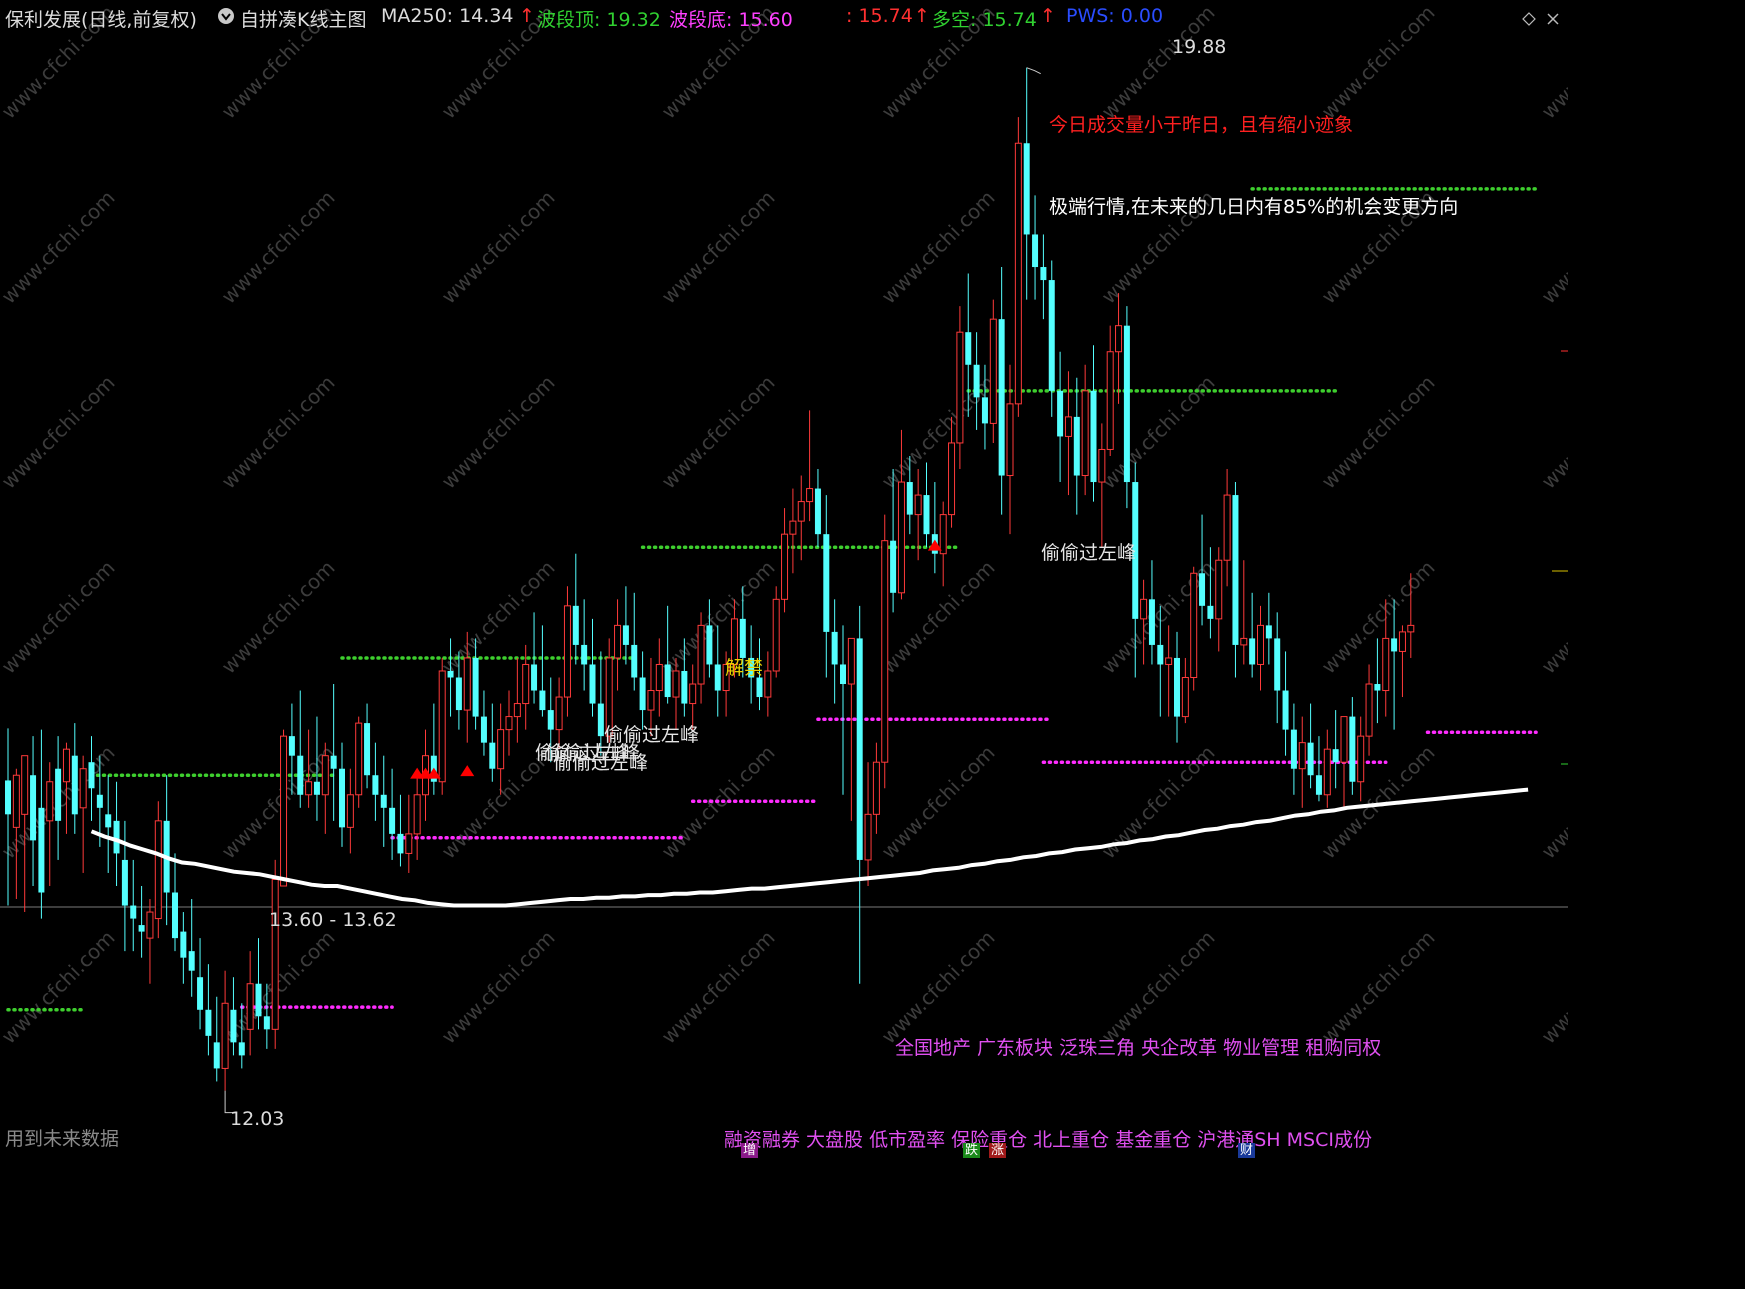 This screenshot has height=1289, width=1745. Describe the element at coordinates (1138, 1048) in the screenshot. I see `concept-tags-line1: 全国地产 广东板块 泛珠三角 央企改革 物业管理 租购同权` at that location.